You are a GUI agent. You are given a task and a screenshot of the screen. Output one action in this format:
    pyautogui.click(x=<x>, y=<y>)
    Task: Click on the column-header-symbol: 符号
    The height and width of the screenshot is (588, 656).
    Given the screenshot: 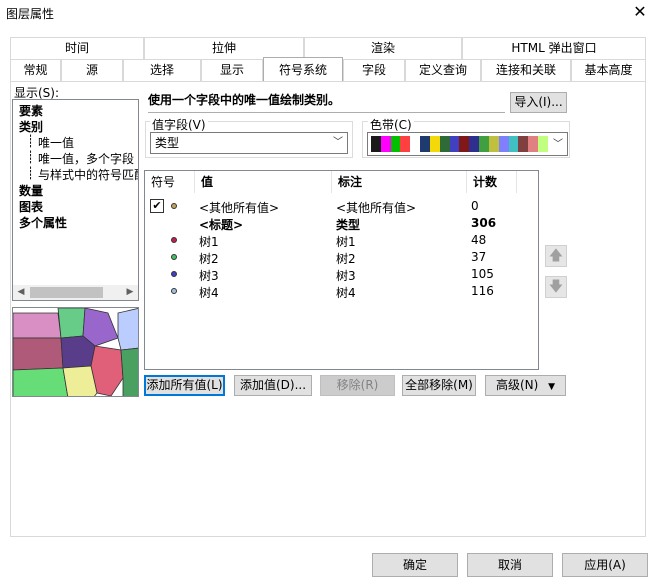 What is the action you would take?
    pyautogui.click(x=170, y=182)
    